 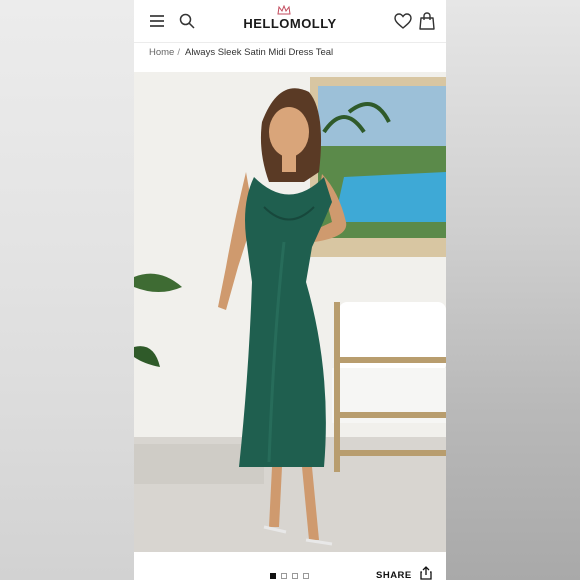 What do you see at coordinates (394, 575) in the screenshot?
I see `share-button: SHARE` at bounding box center [394, 575].